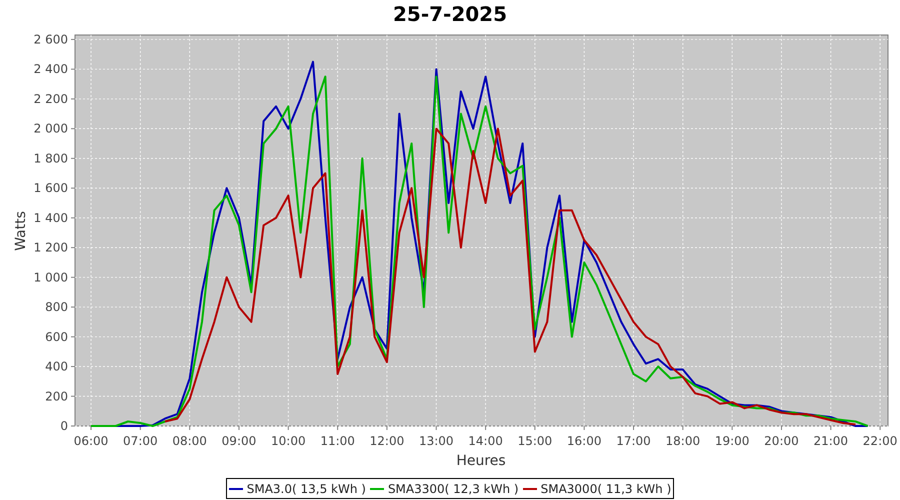 This screenshot has height=500, width=900. Describe the element at coordinates (606, 489) in the screenshot. I see `legend-label: SMA3000( 11,3 kWh )` at that location.